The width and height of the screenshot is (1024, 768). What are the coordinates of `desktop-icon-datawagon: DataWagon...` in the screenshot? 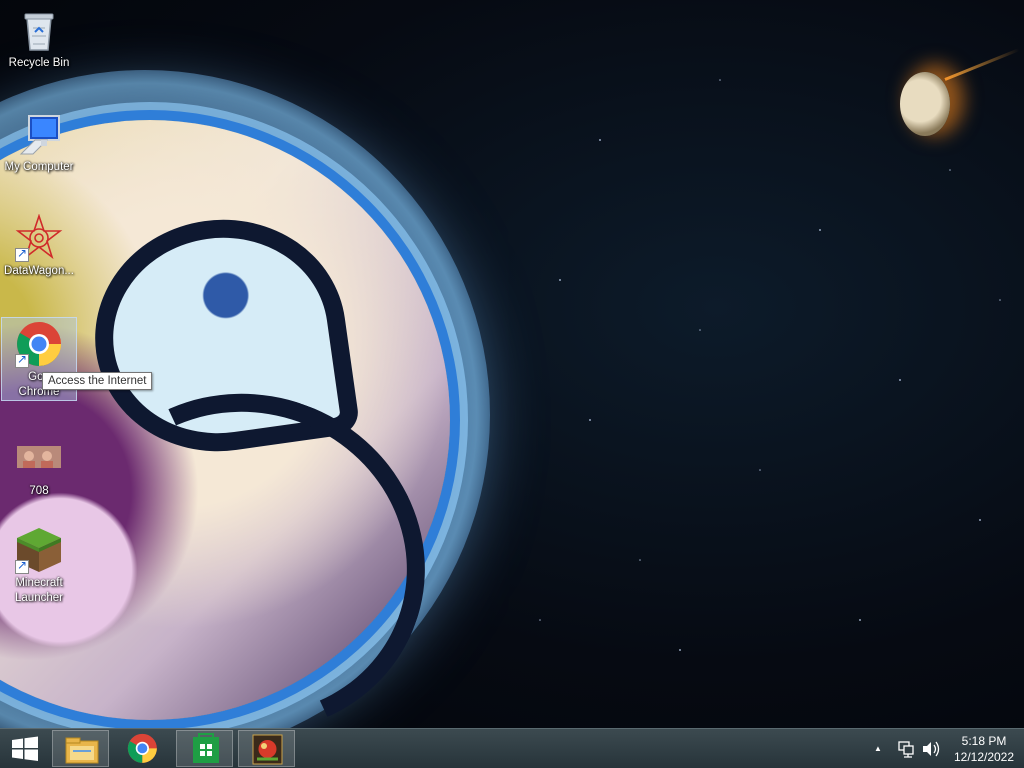 It's located at (39, 246).